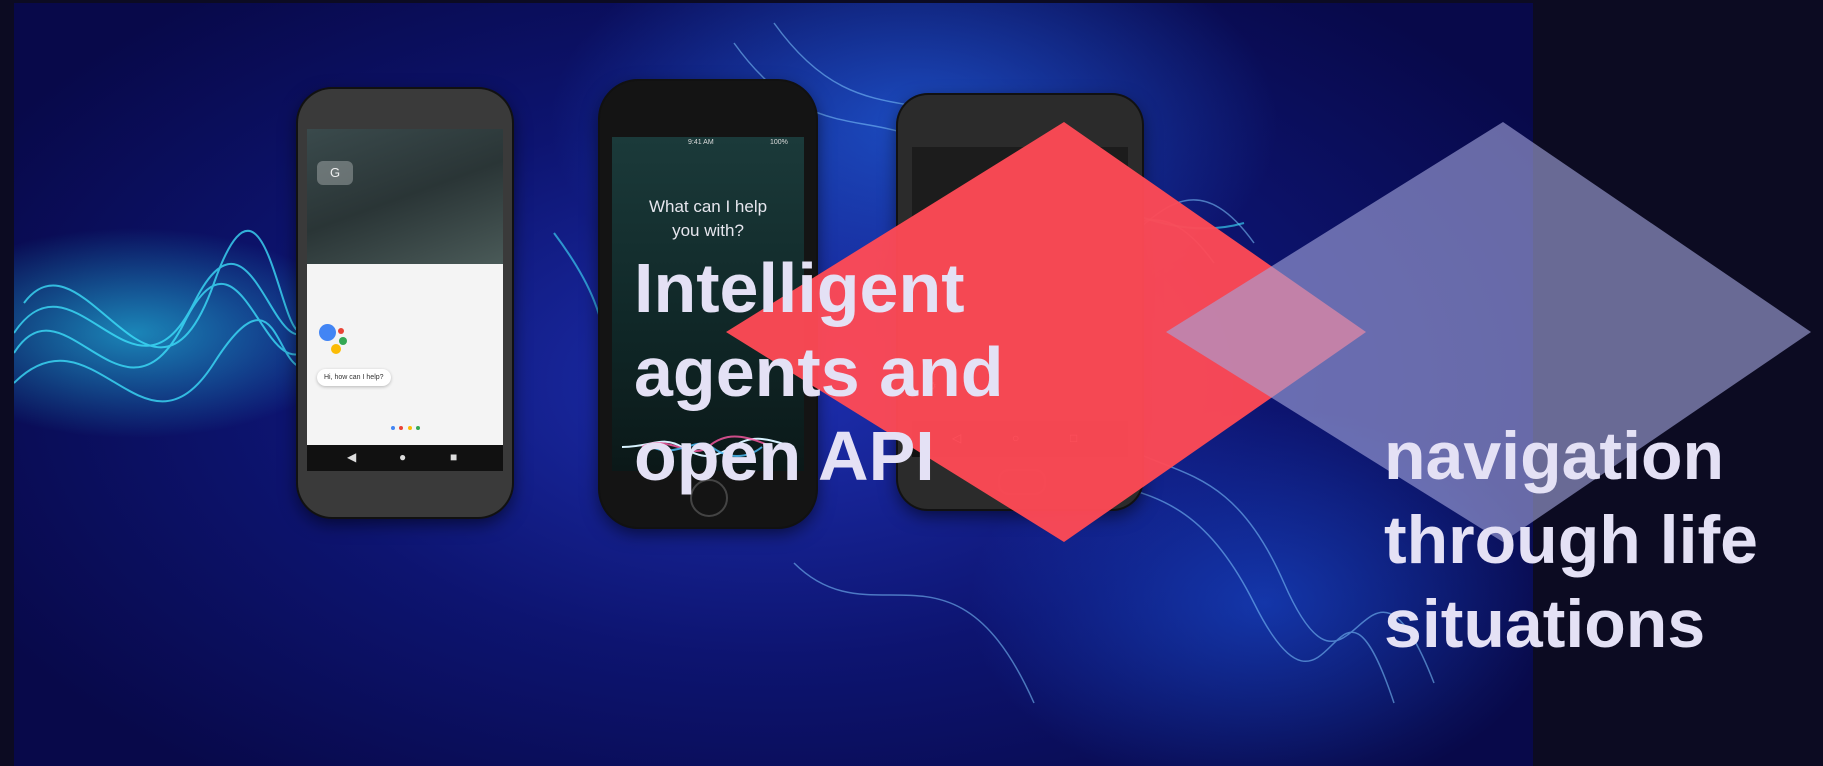 This screenshot has width=1823, height=766. I want to click on headline-navigation: navigation through life situations, so click(1571, 540).